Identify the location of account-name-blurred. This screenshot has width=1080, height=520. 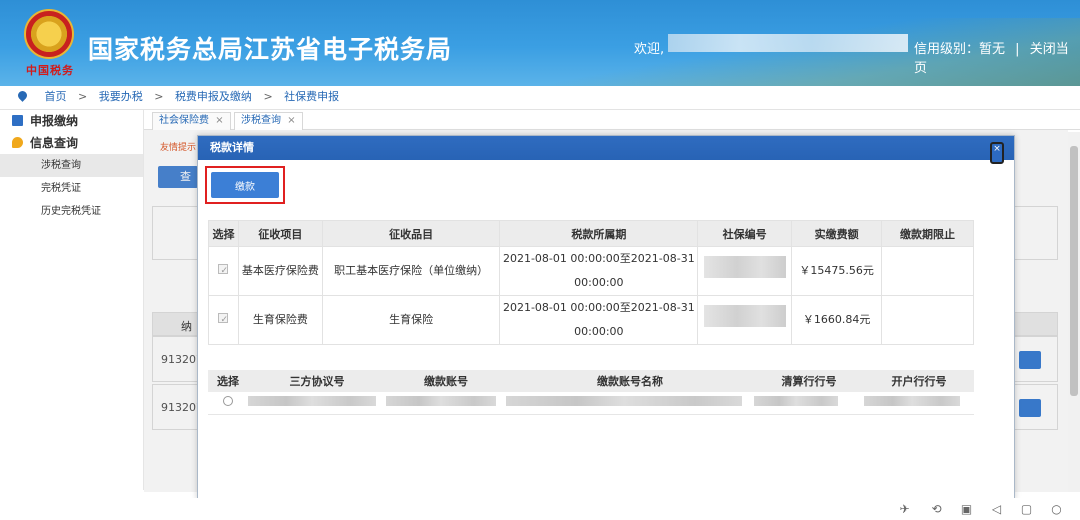
(624, 401).